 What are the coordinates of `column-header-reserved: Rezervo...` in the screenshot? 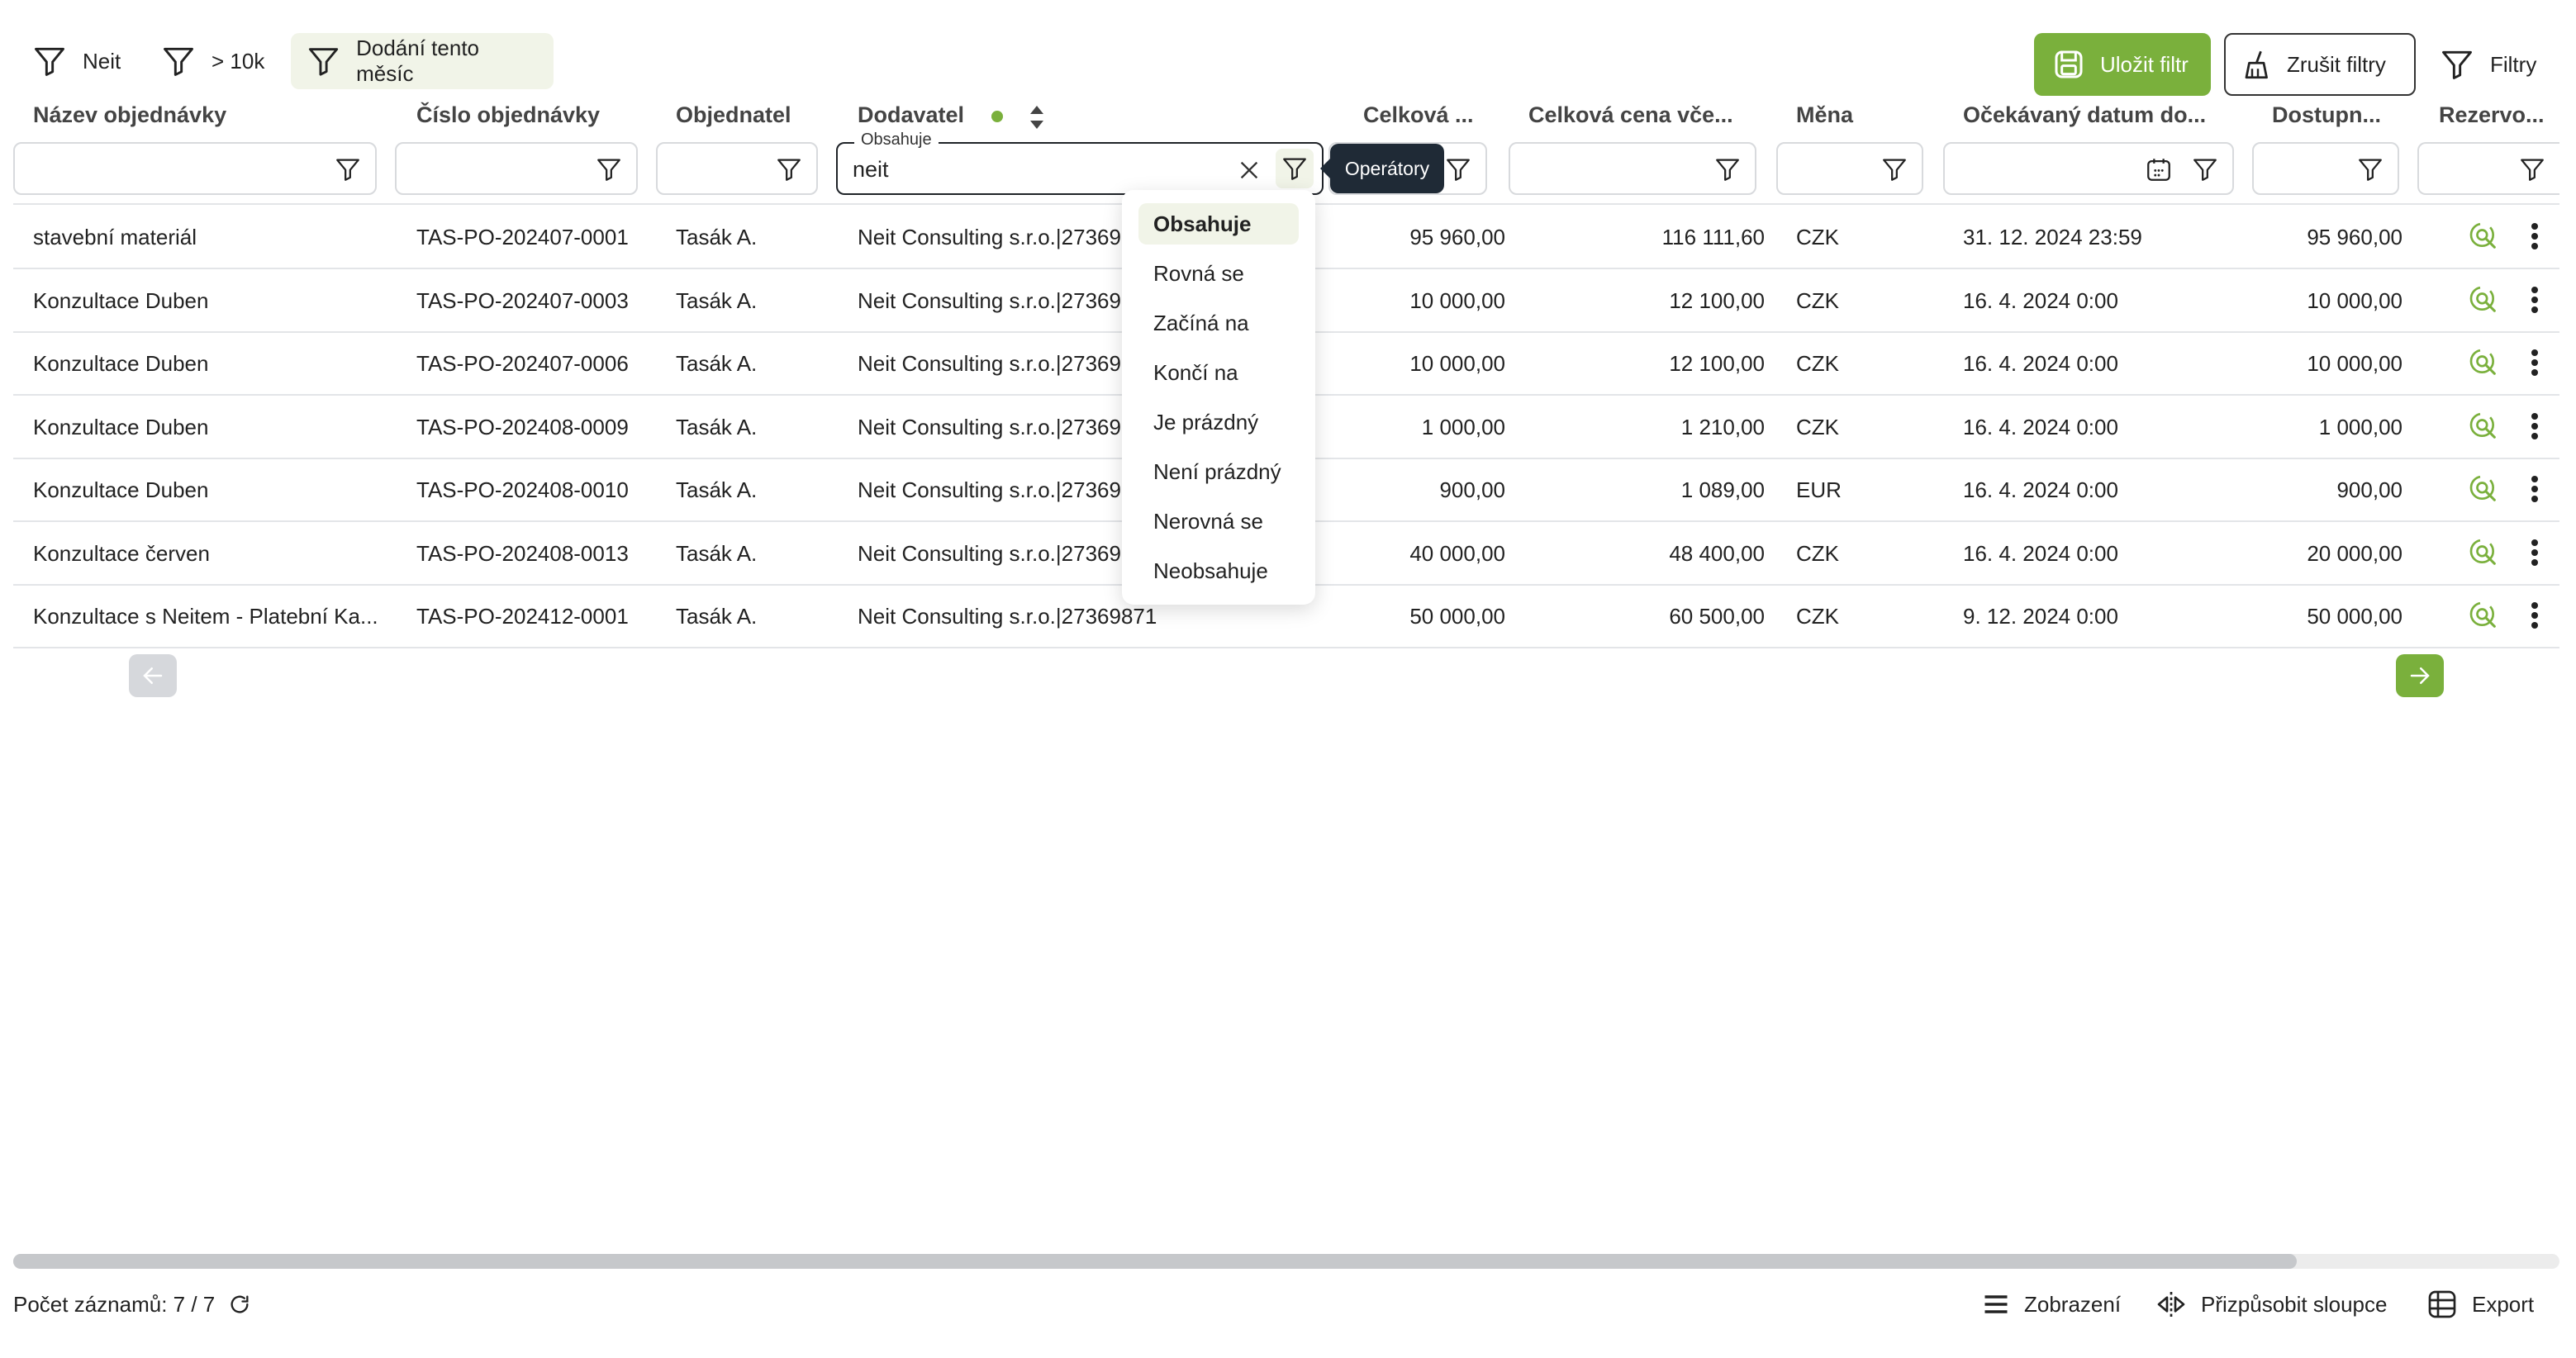 It's located at (2492, 115).